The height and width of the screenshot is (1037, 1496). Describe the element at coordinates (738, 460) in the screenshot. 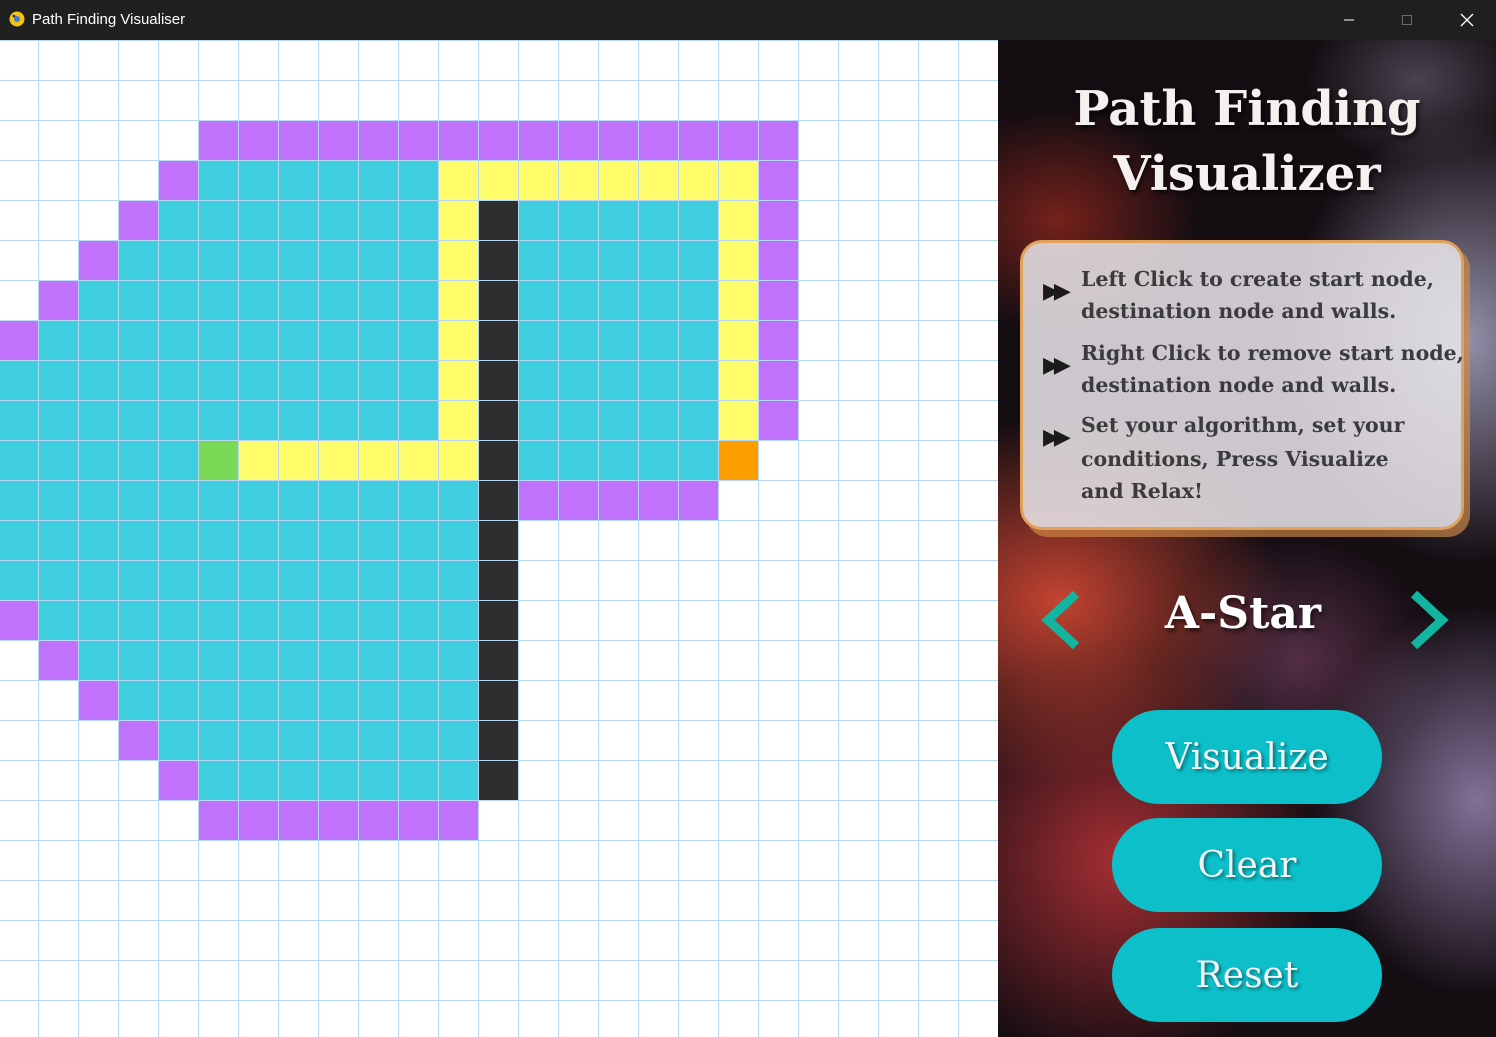

I see `end-cell` at that location.